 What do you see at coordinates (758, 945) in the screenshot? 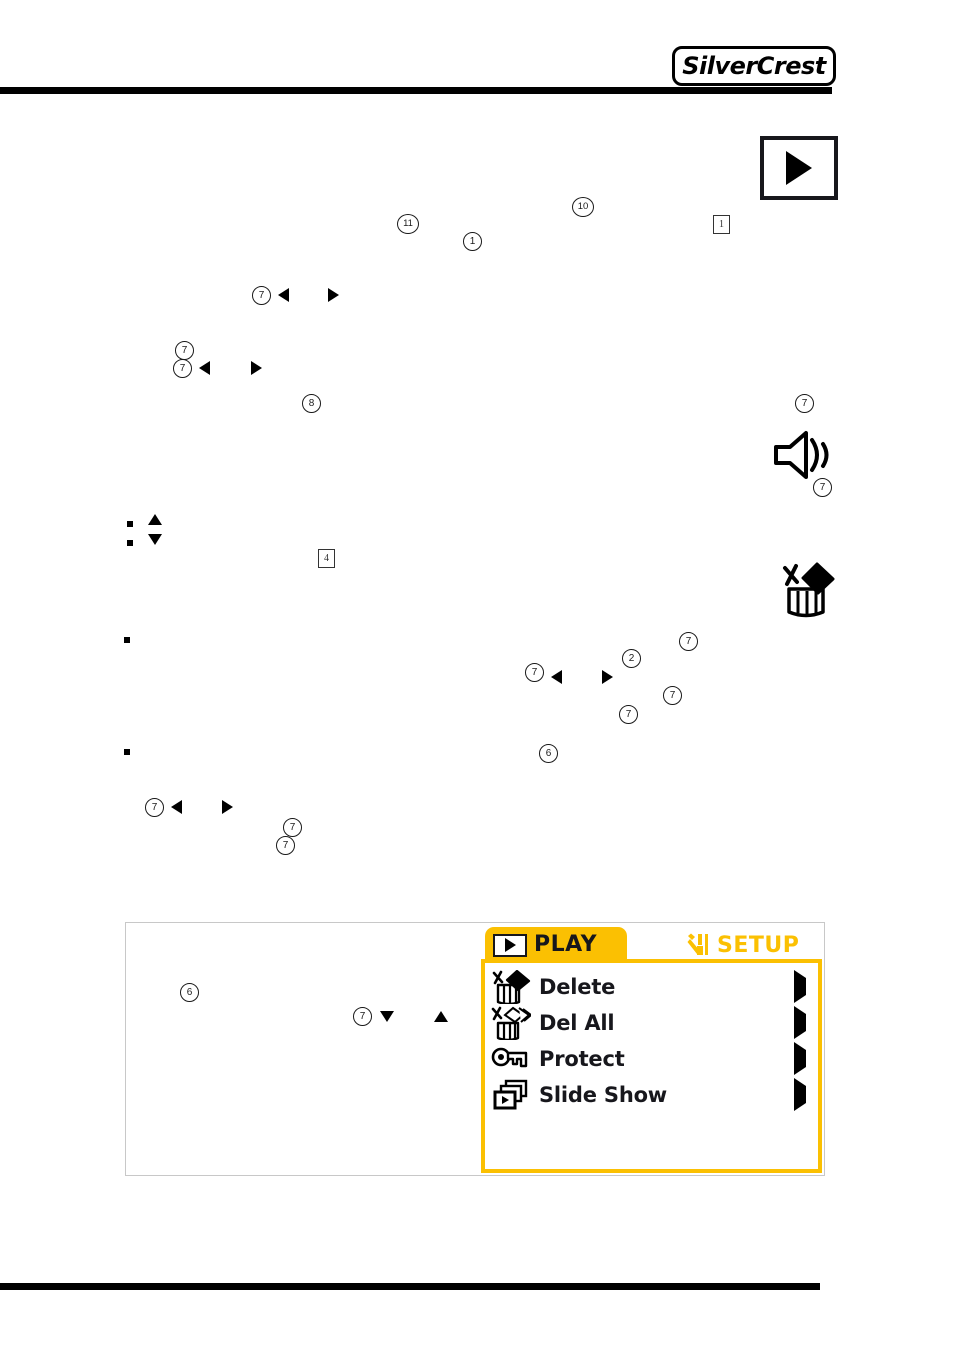
I see `tab-setup-label: SETUP` at bounding box center [758, 945].